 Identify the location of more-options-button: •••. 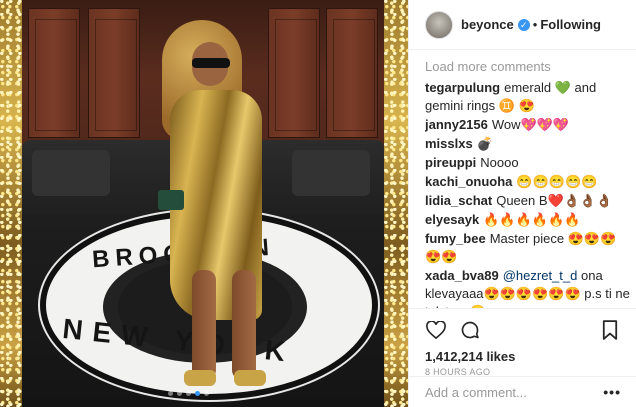
(612, 392).